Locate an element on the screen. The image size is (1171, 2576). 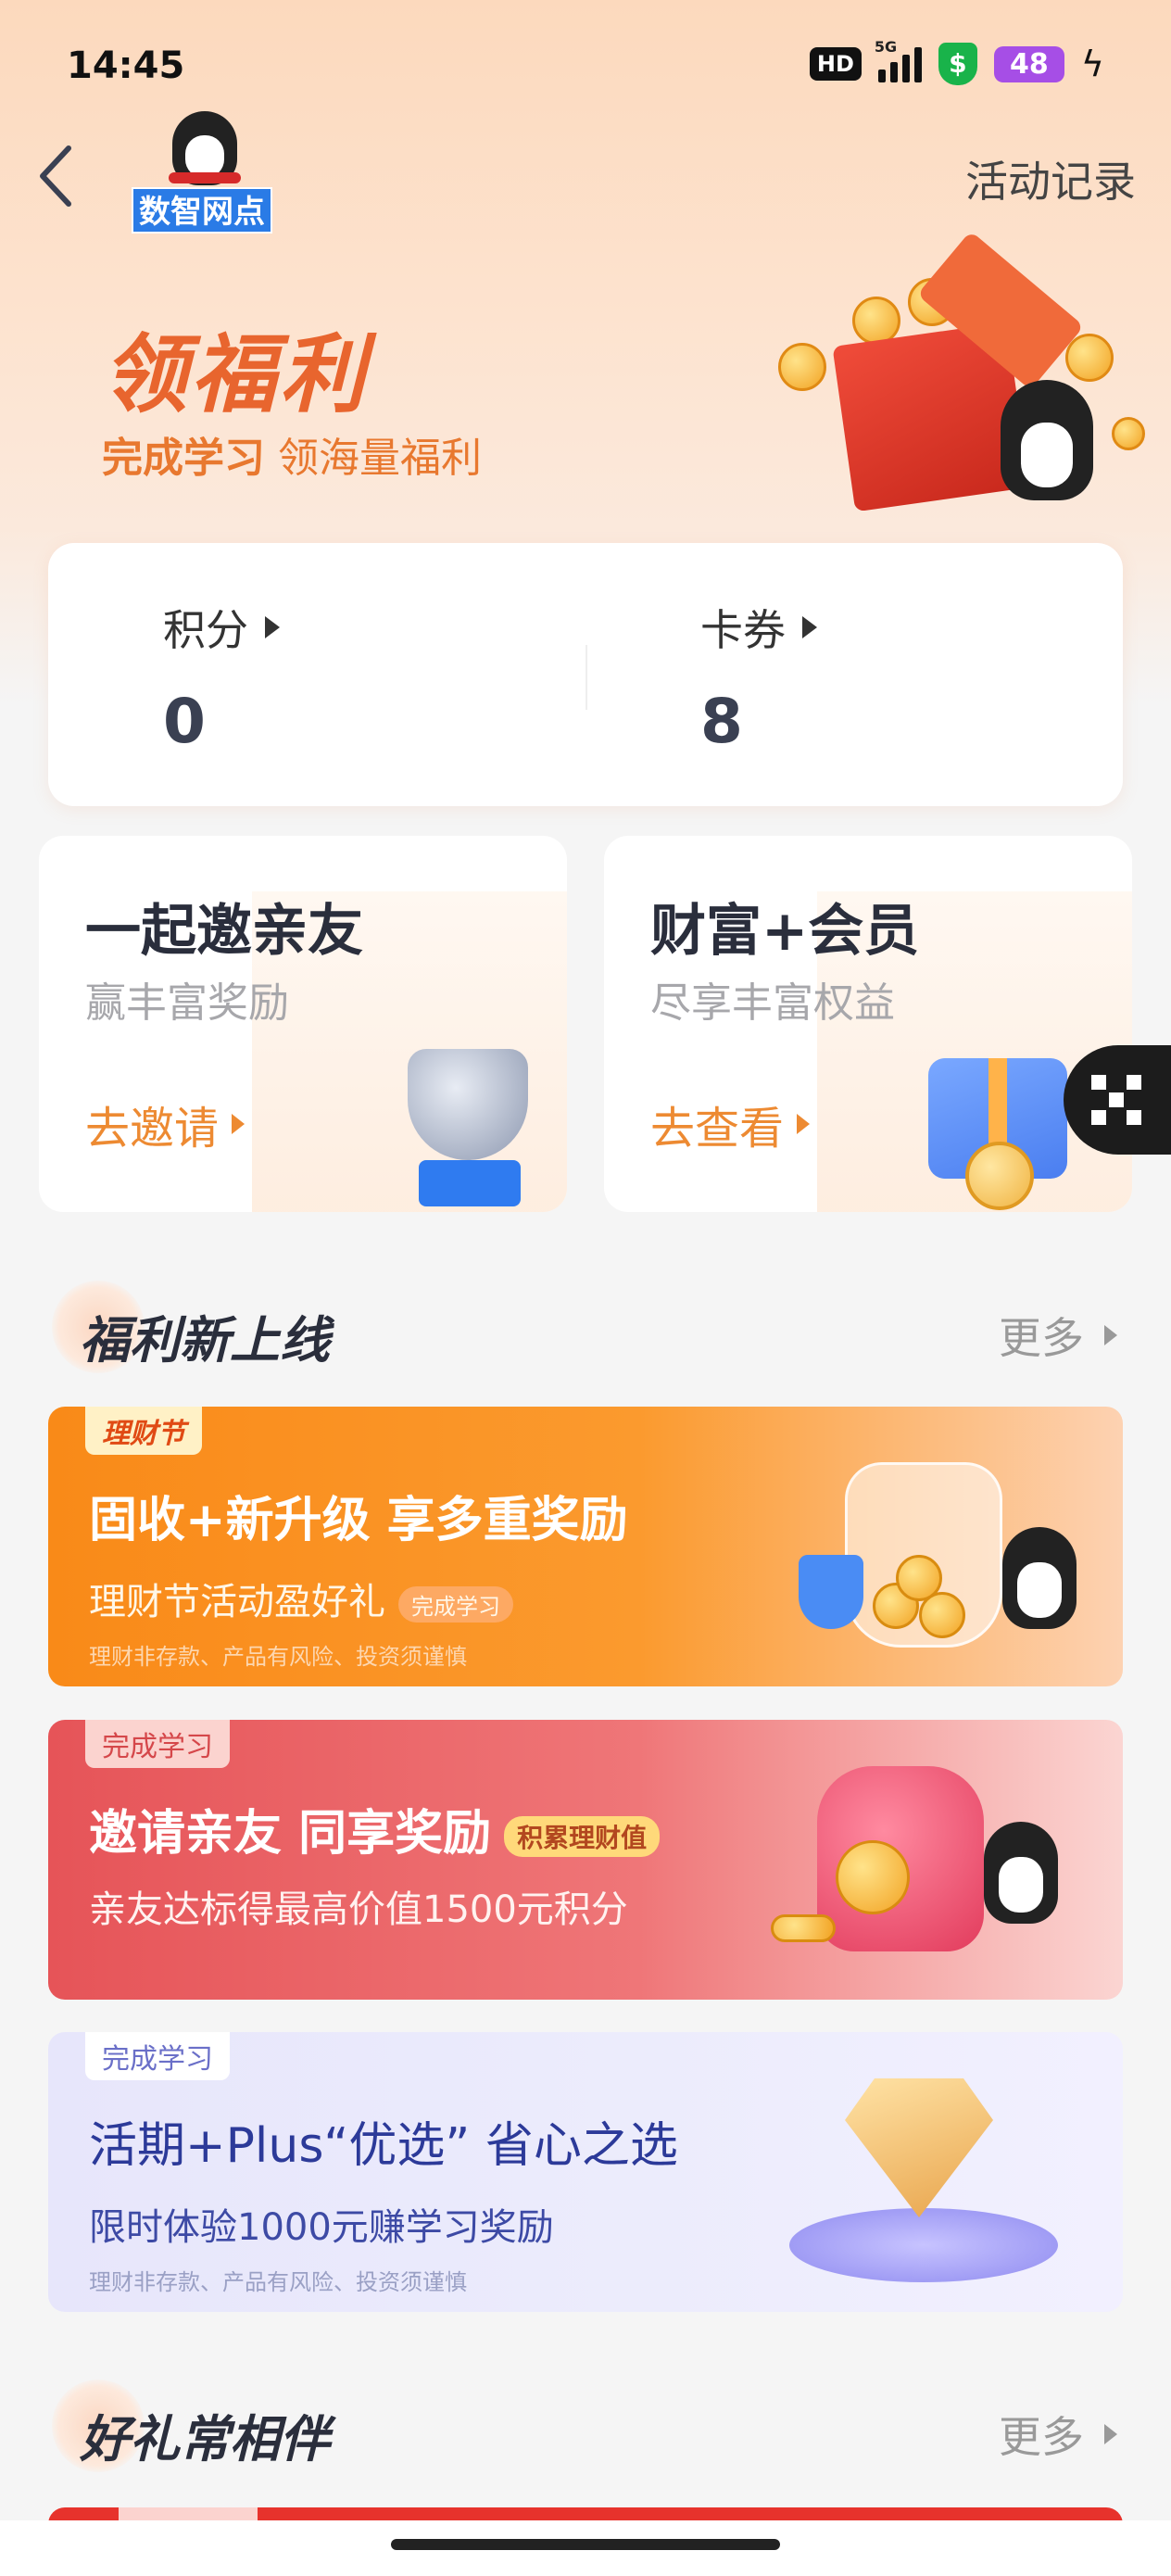
banner-subtitle: 理财节活动盈好礼 完成学习 is located at coordinates (301, 1598).